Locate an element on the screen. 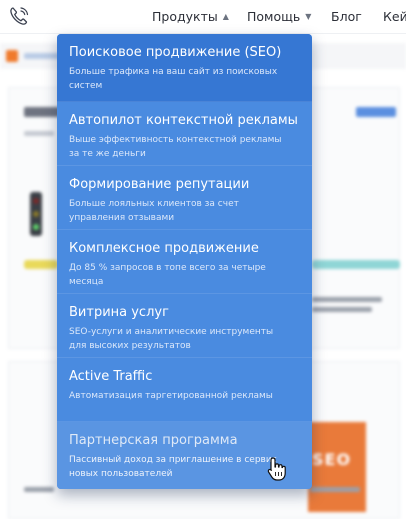 This screenshot has height=519, width=406. nav-item-label: Продукты is located at coordinates (185, 16).